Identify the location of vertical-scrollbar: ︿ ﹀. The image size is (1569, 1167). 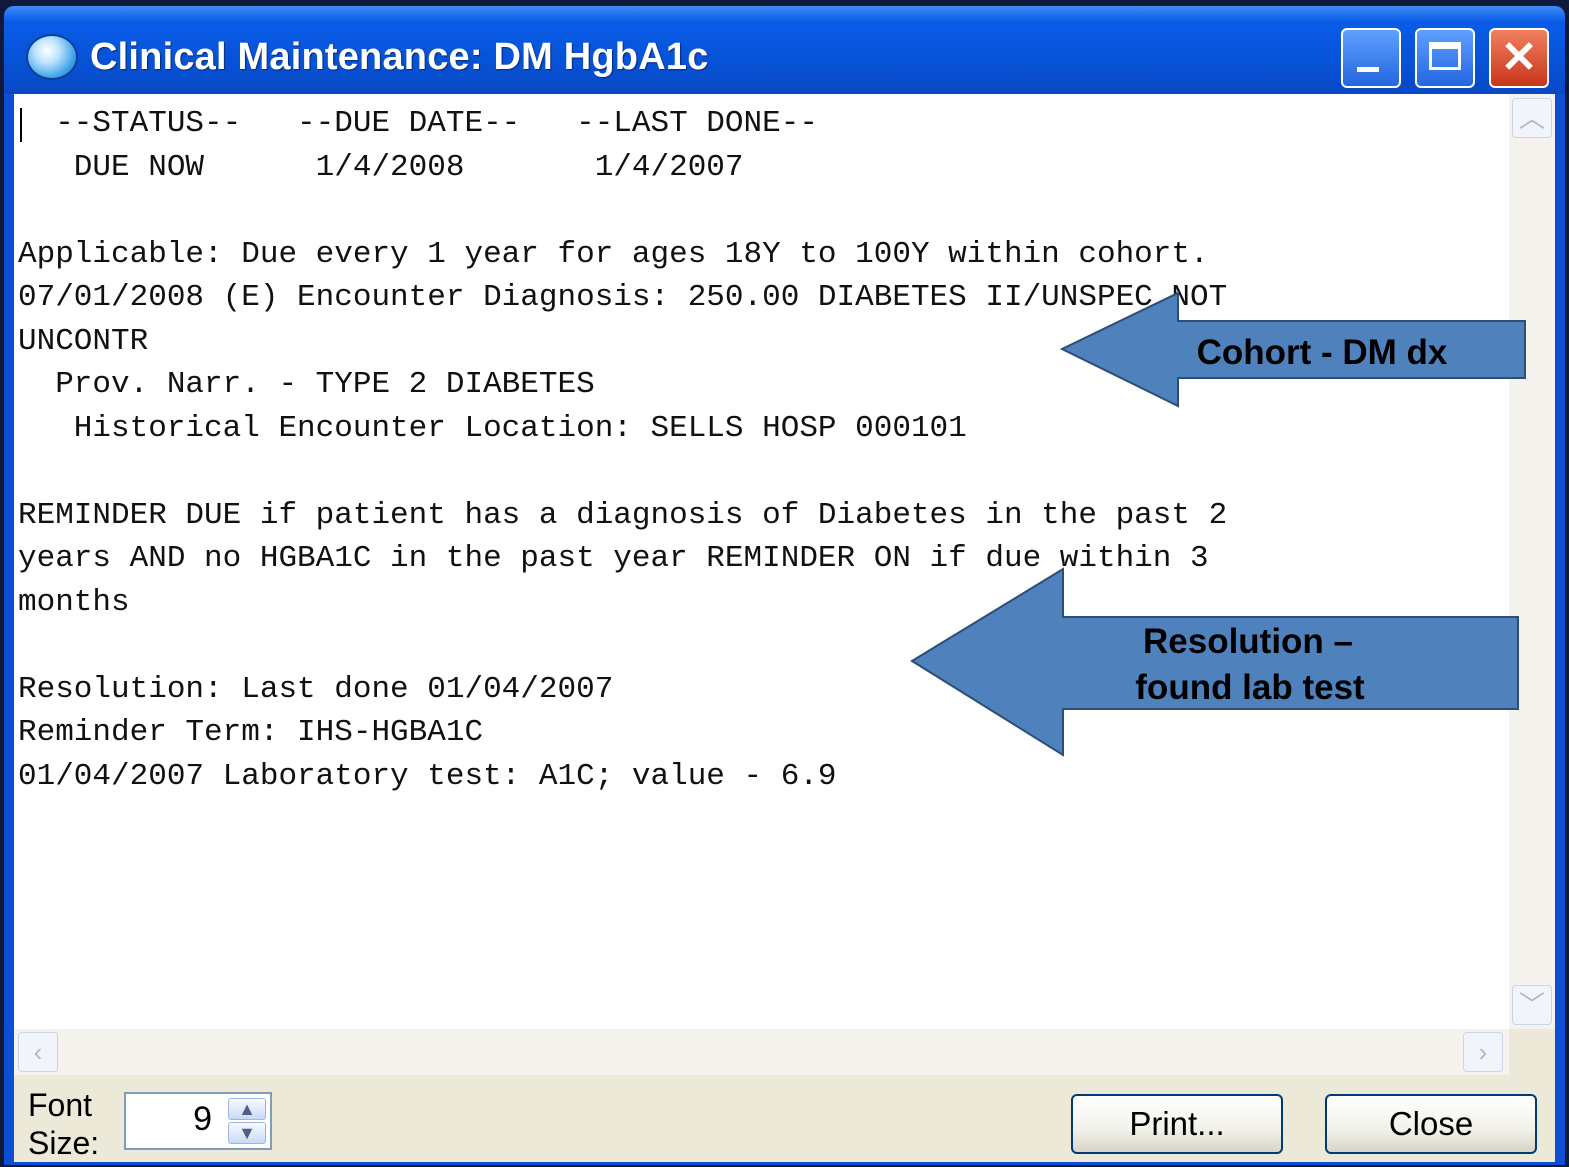
(1532, 561).